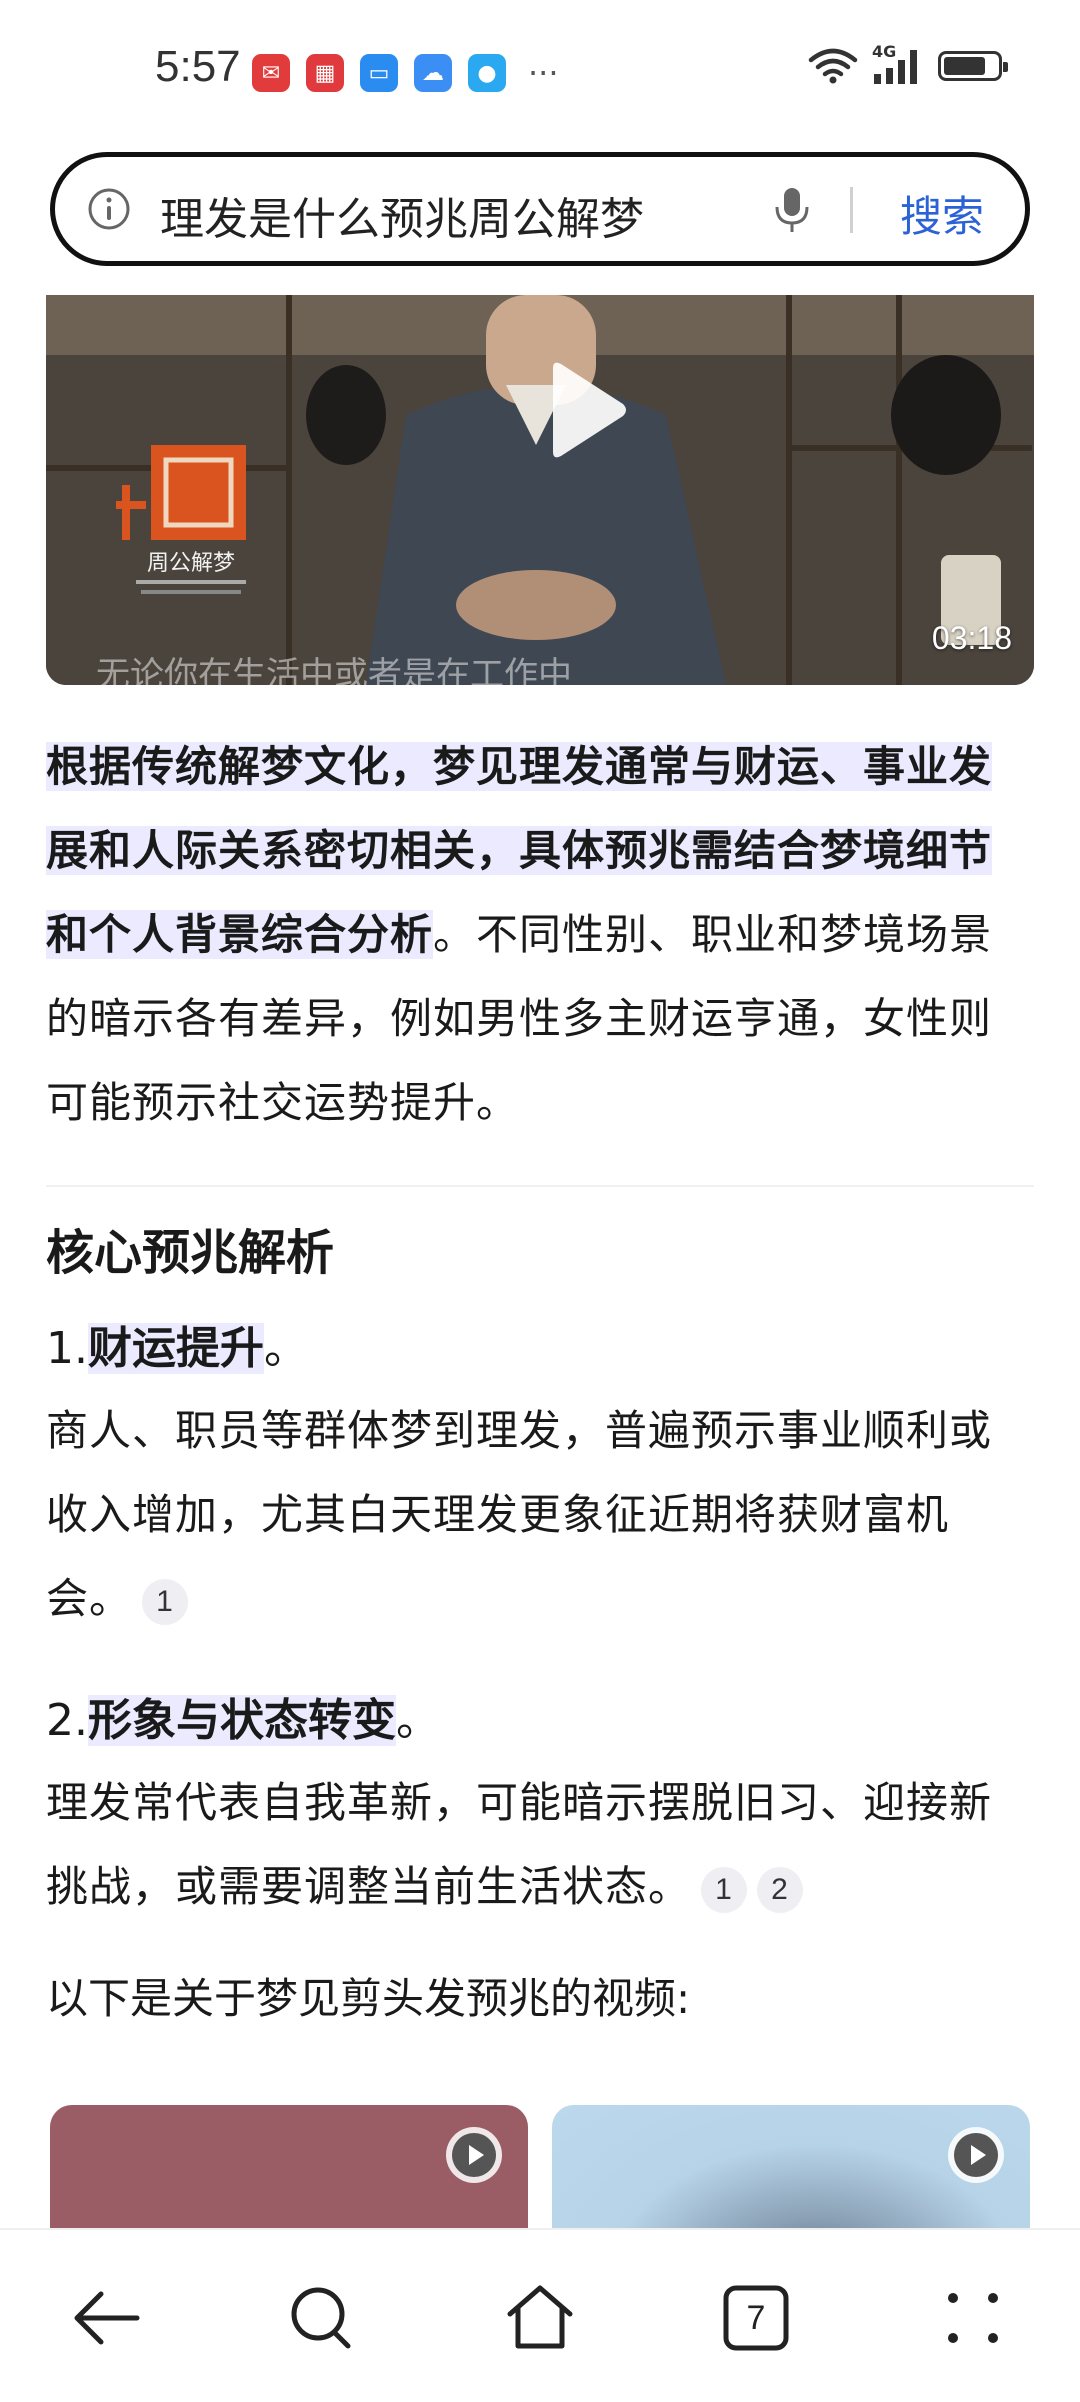 The height and width of the screenshot is (2402, 1080). I want to click on chat-app-icon: ●, so click(487, 73).